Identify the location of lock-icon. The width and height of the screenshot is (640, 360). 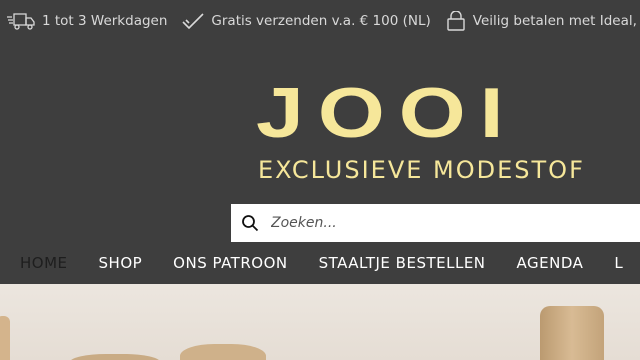
(456, 21).